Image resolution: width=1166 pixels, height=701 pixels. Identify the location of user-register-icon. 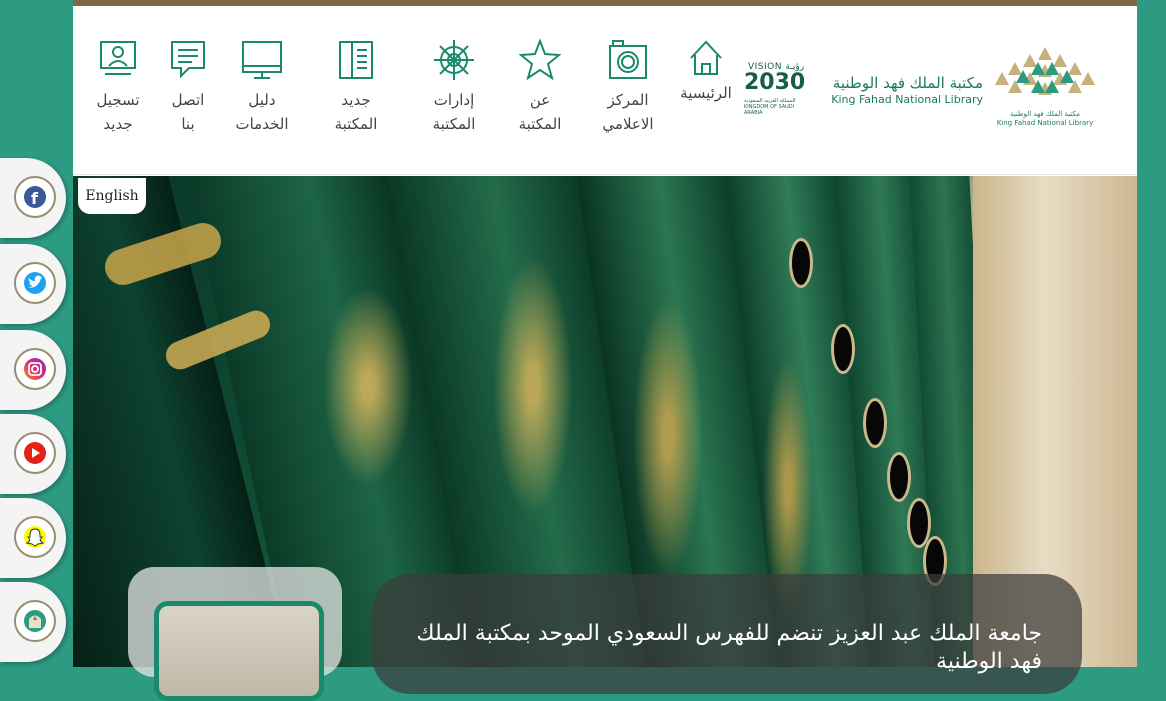
(118, 58).